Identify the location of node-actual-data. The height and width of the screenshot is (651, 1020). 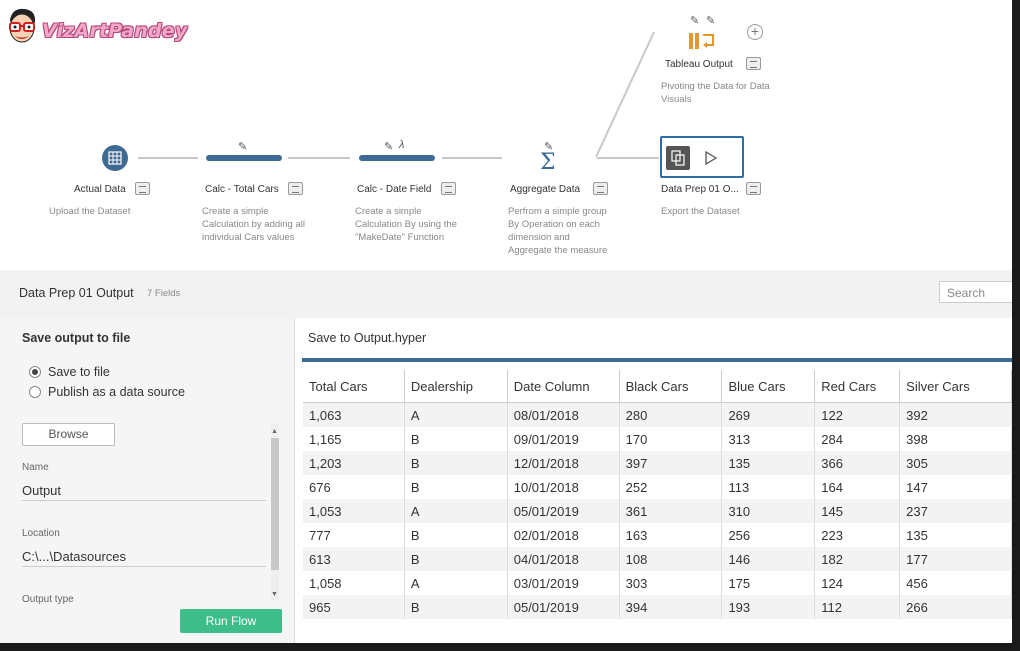
(115, 158).